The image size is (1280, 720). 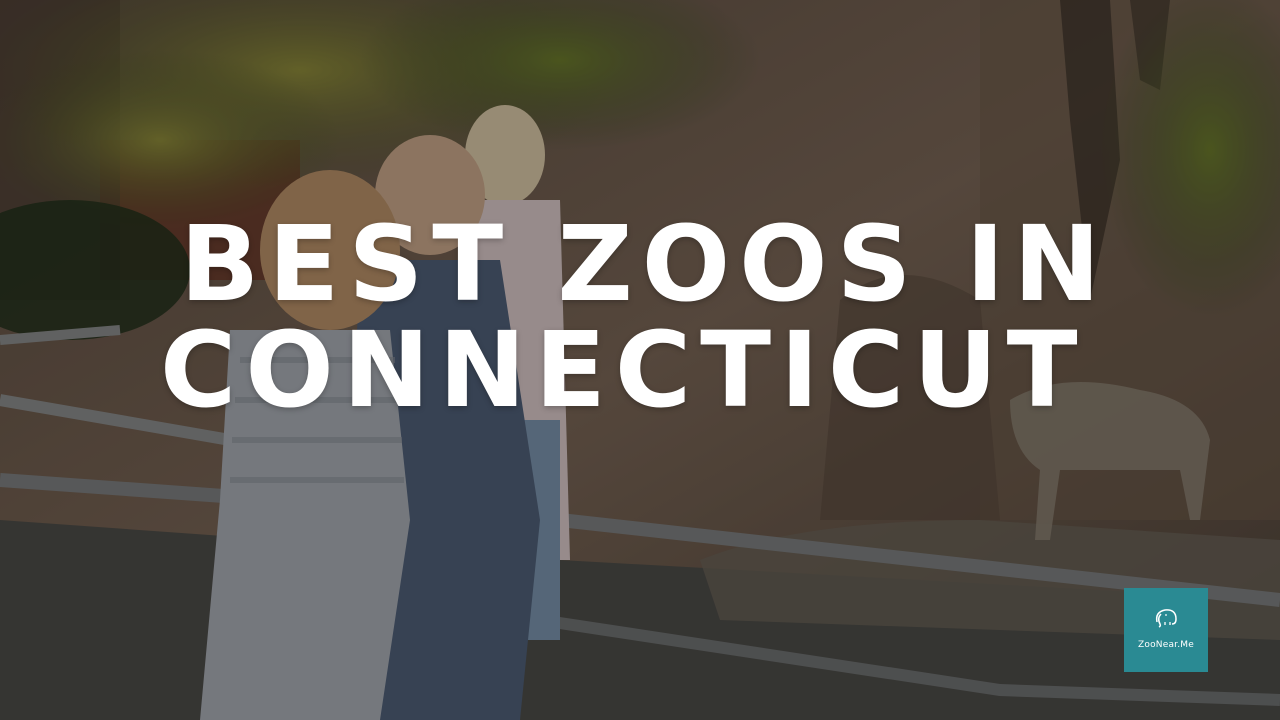 I want to click on title-line-1: BEST ZOOS IN, so click(x=645, y=264).